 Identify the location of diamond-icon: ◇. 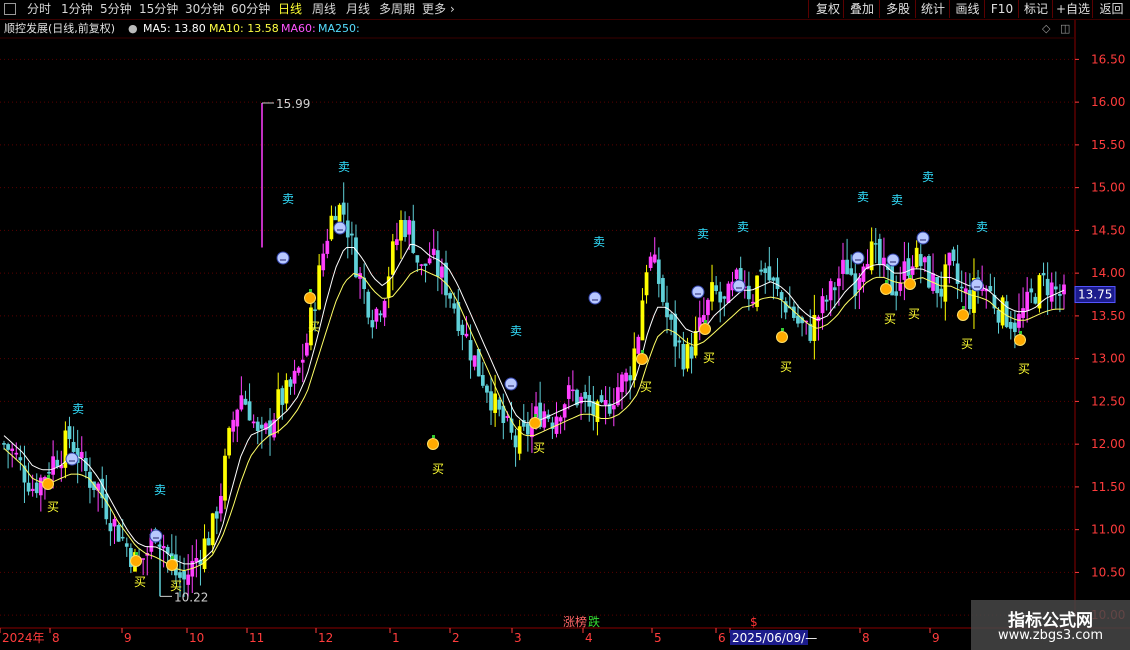
(1046, 29).